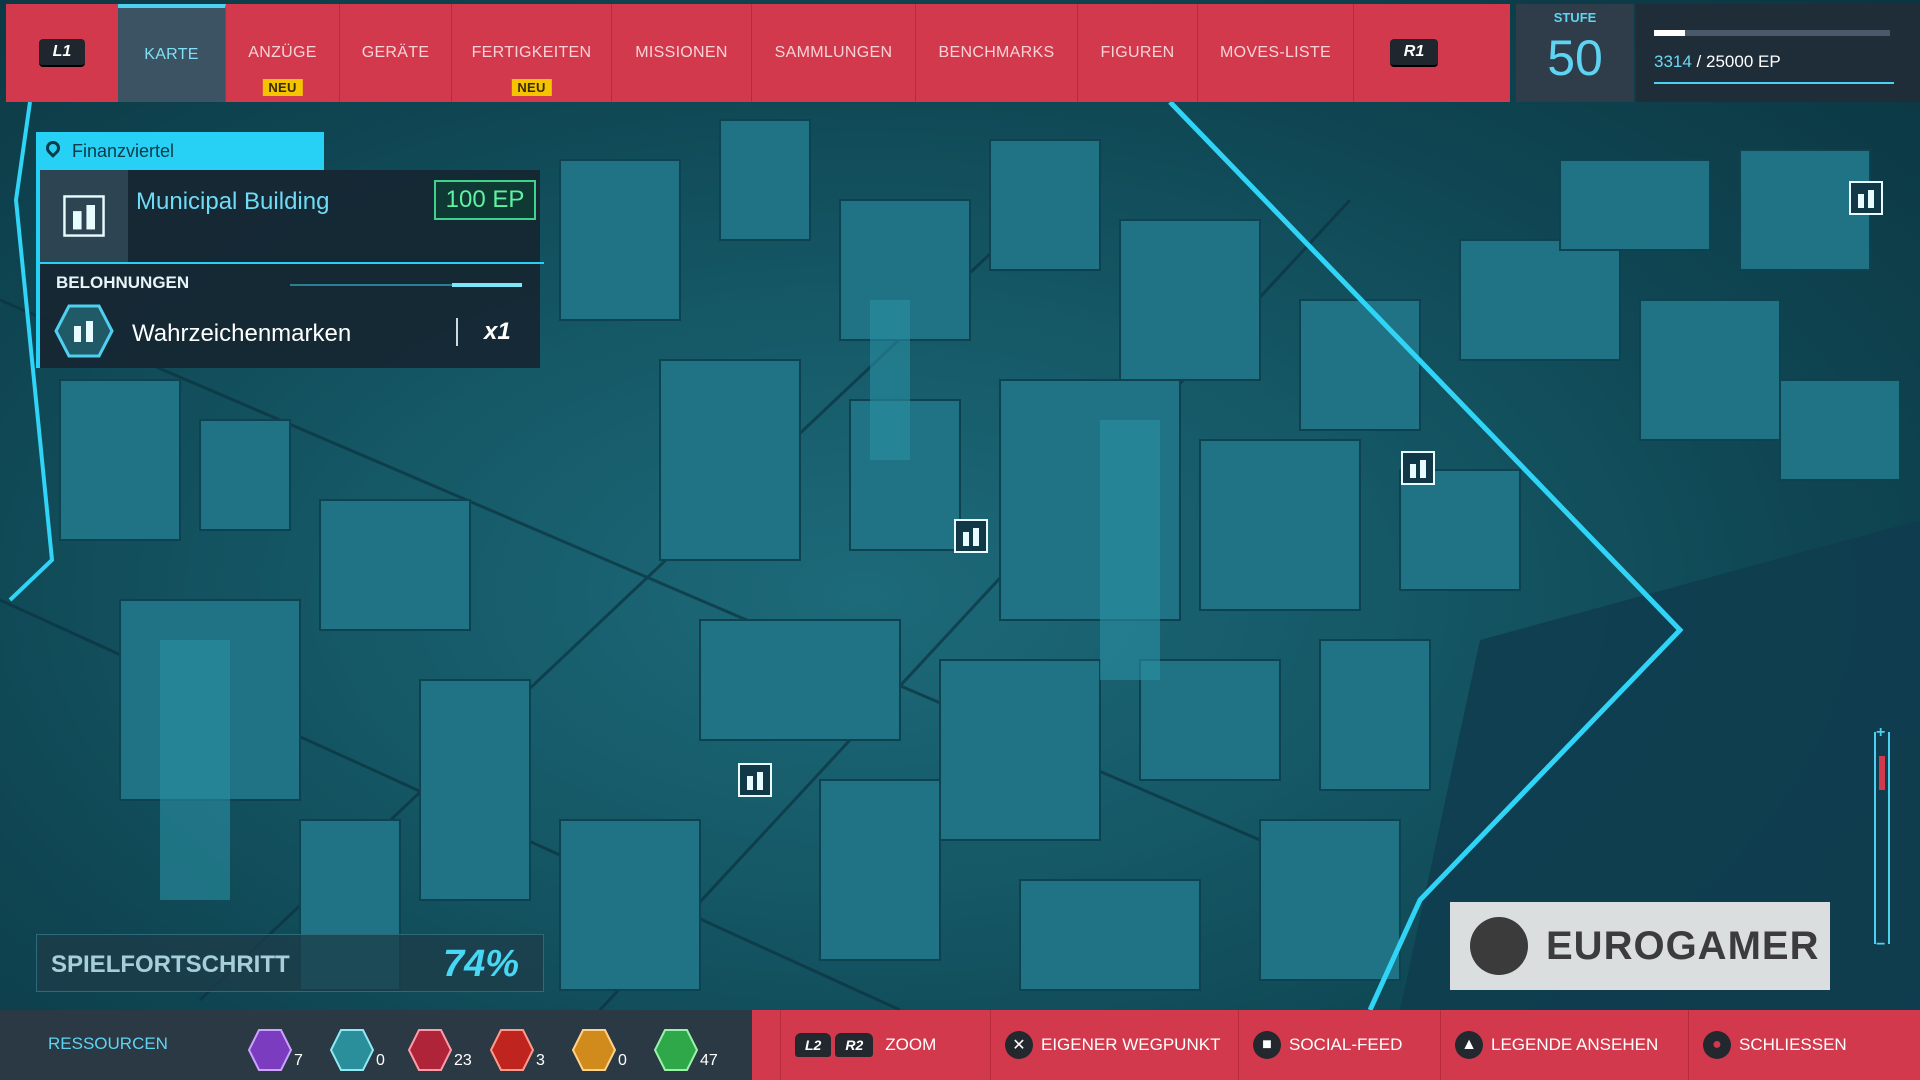 The height and width of the screenshot is (1080, 1920). What do you see at coordinates (487, 285) in the screenshot?
I see `rewards-line-accent` at bounding box center [487, 285].